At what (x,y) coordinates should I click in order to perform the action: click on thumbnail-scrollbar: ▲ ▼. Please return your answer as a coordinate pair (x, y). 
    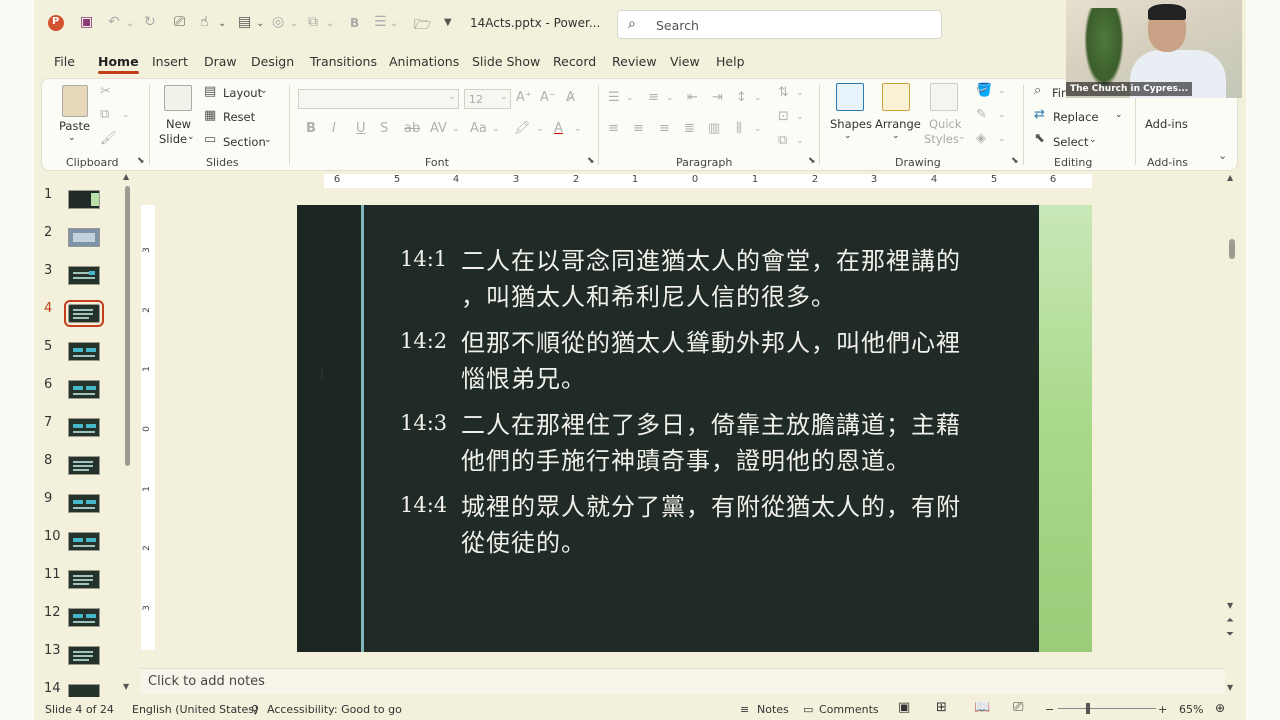
    Looking at the image, I should click on (127, 435).